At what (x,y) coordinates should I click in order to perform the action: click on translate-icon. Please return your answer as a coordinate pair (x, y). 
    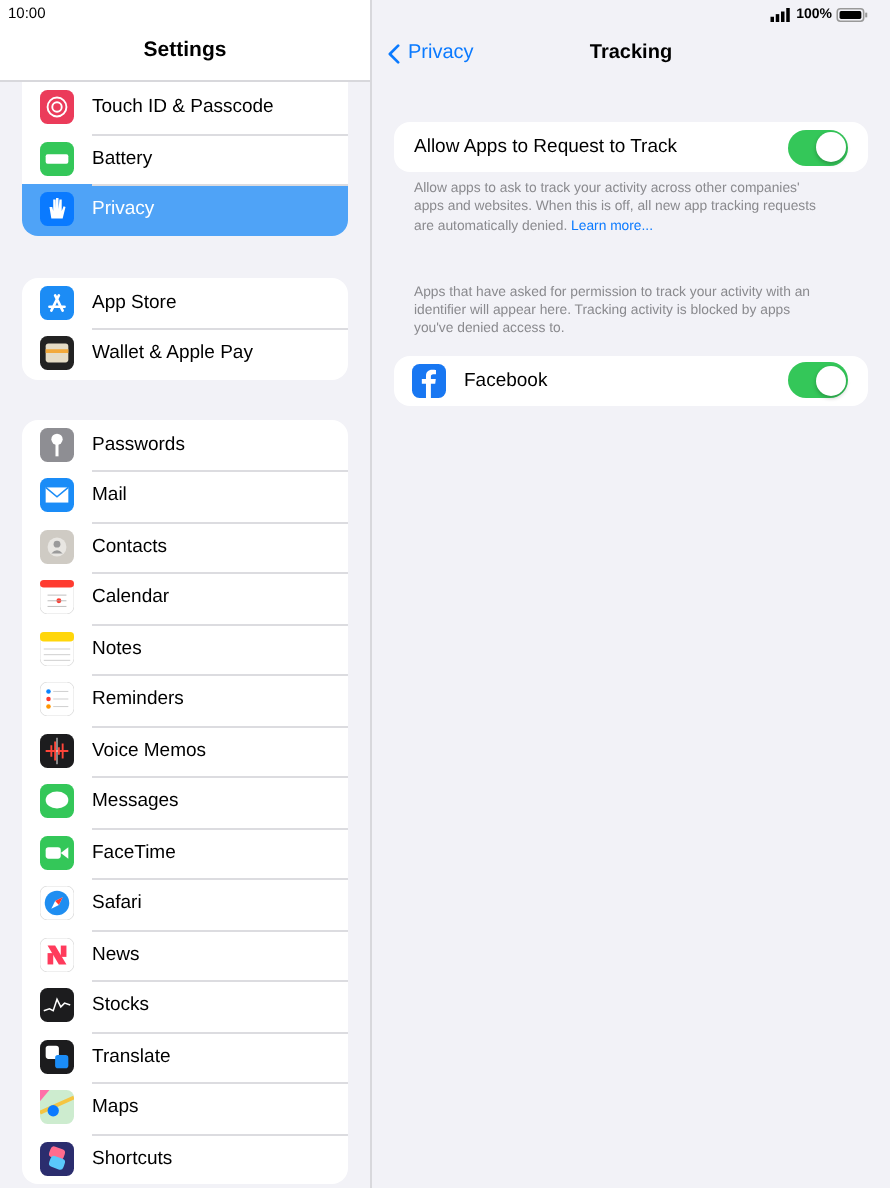
    Looking at the image, I should click on (57, 1056).